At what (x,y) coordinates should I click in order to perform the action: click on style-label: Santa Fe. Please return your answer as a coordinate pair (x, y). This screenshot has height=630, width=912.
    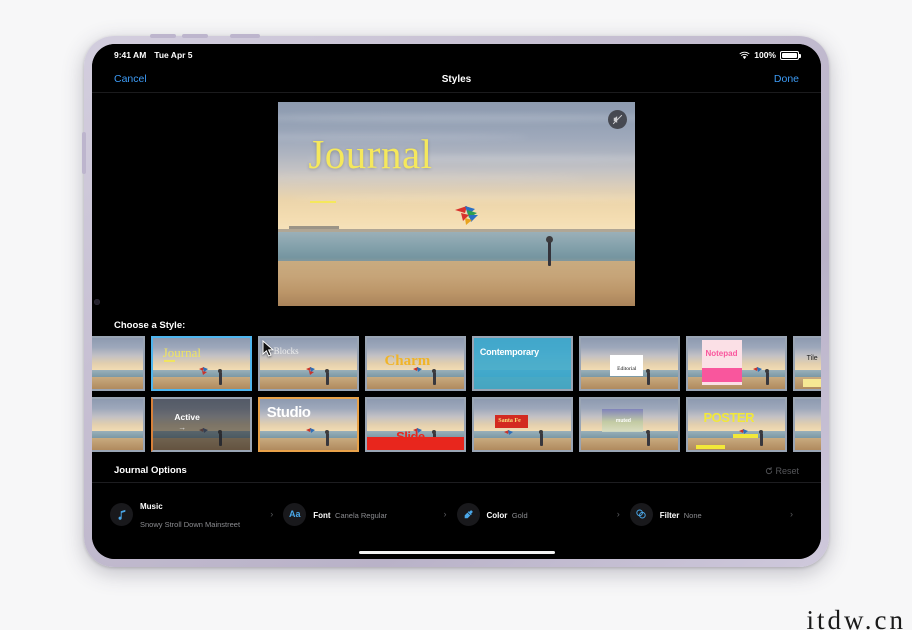
    Looking at the image, I should click on (509, 420).